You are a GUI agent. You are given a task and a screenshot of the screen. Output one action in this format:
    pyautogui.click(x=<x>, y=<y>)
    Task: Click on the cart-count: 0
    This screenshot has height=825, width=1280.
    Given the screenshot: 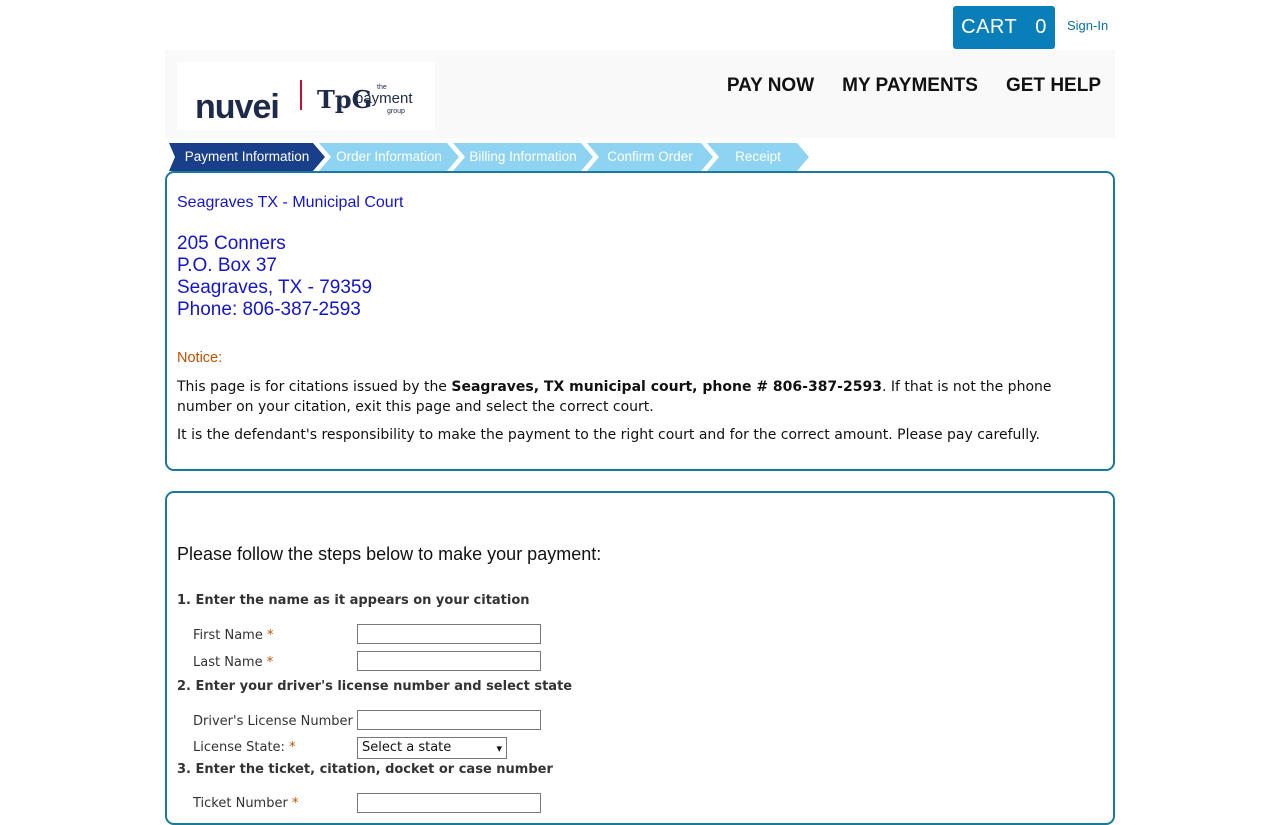 What is the action you would take?
    pyautogui.click(x=1041, y=27)
    